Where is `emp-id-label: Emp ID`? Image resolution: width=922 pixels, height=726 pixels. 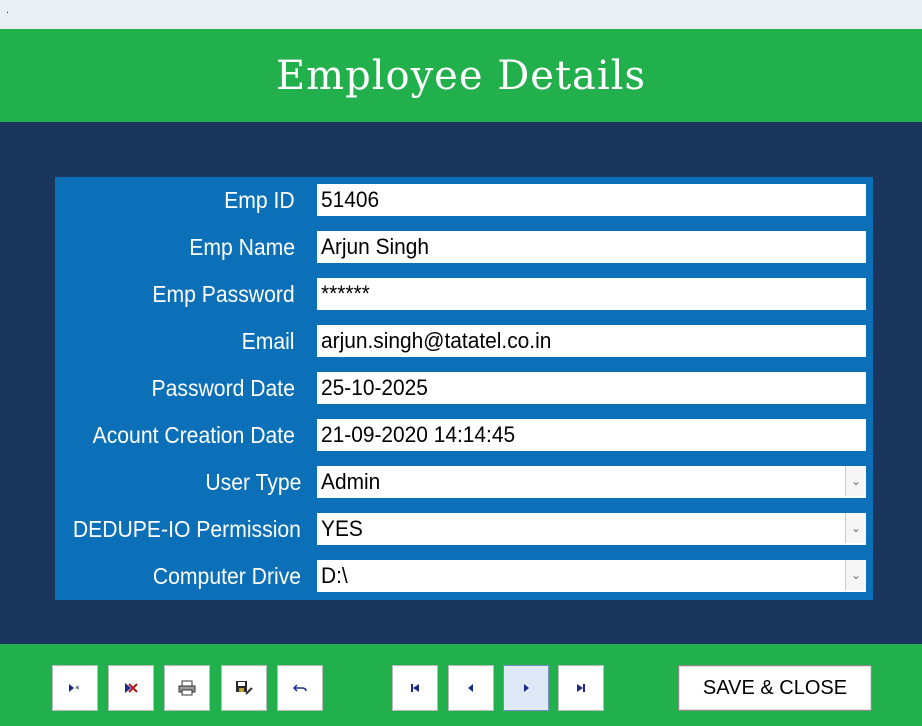 emp-id-label: Emp ID is located at coordinates (259, 200).